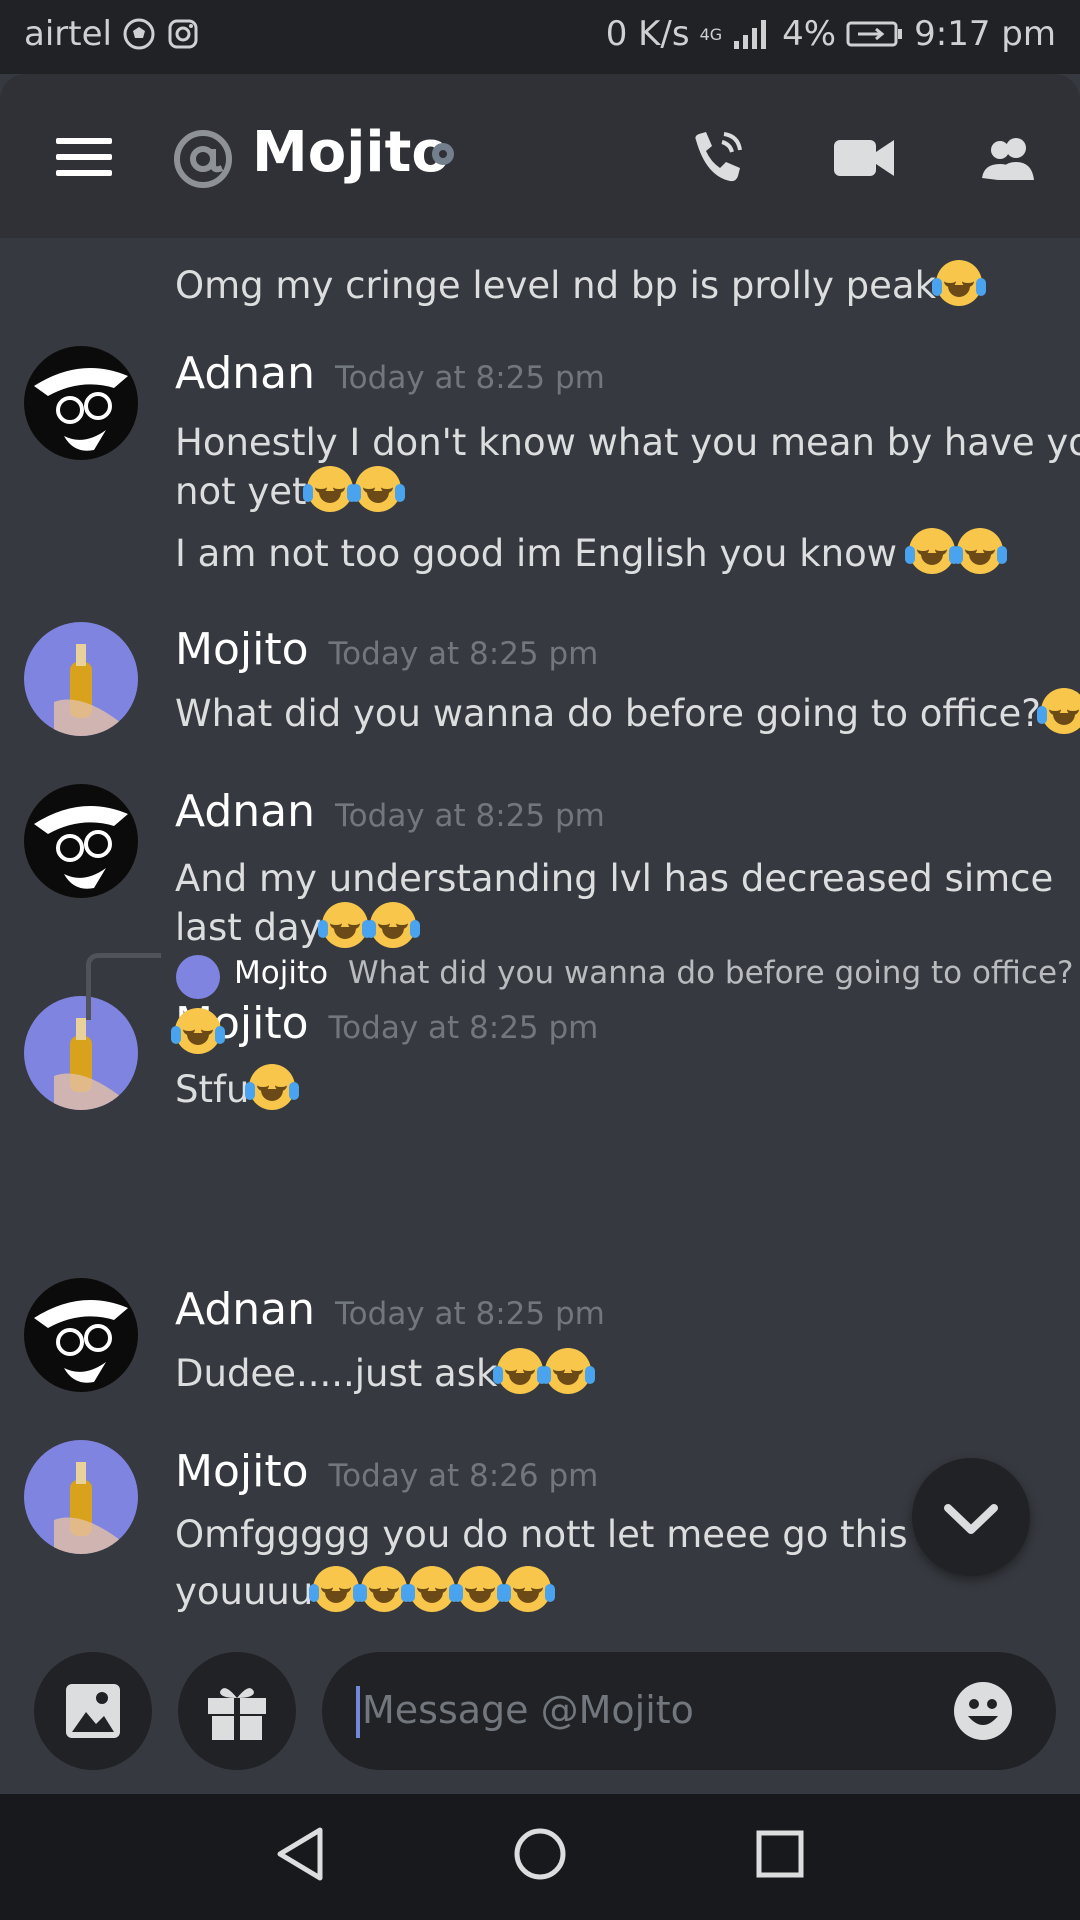 This screenshot has height=1920, width=1080. I want to click on status-bar: airtel 0 K/s 4G 4% 9:17 pm, so click(540, 37).